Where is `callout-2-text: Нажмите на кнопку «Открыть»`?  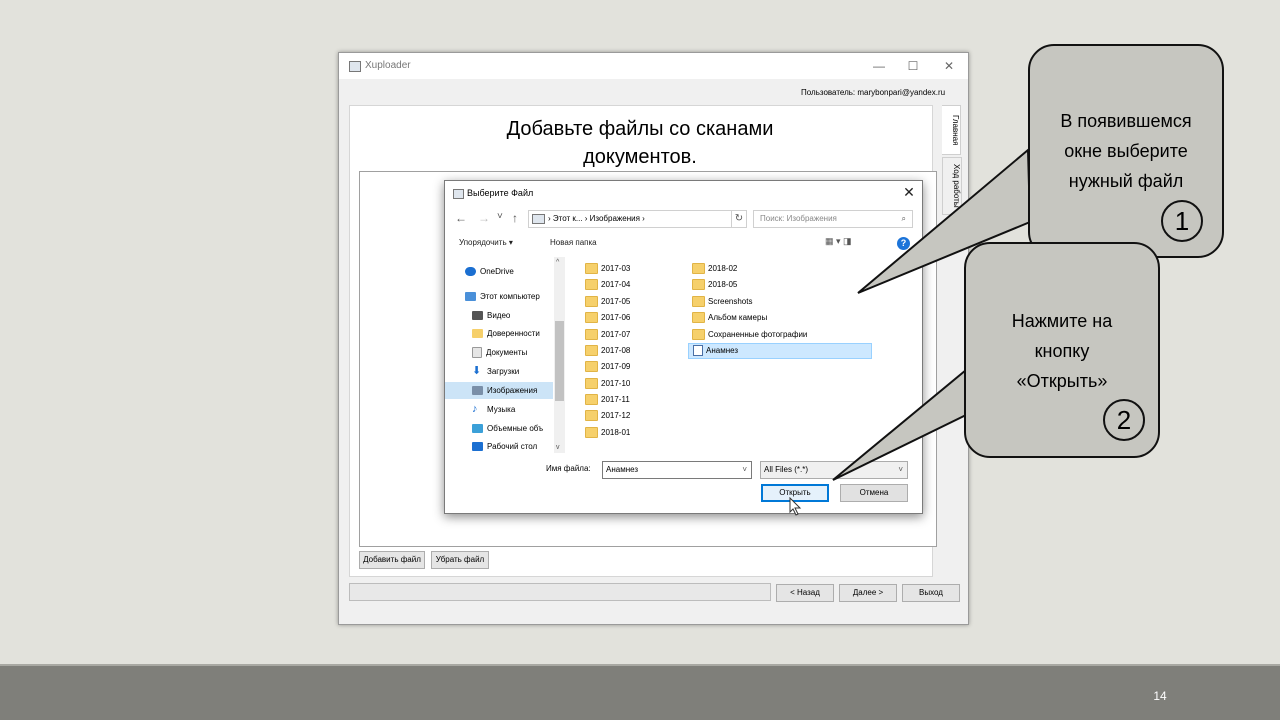 callout-2-text: Нажмите на кнопку «Открыть» is located at coordinates (1062, 351).